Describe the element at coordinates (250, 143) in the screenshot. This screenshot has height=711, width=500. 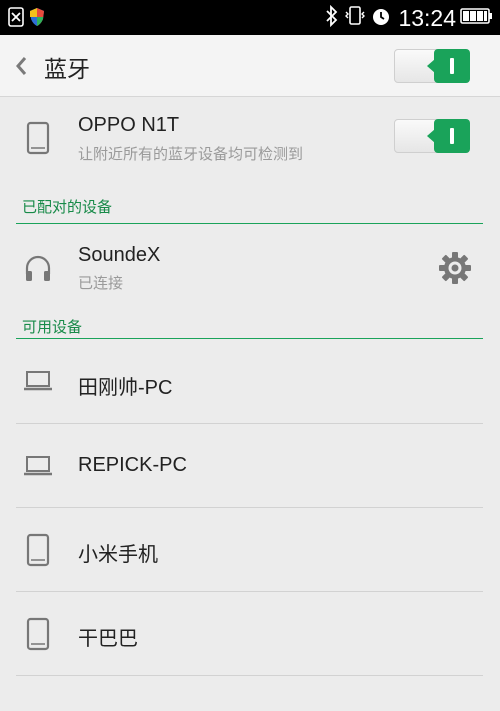
I see `this-device-row: OPPO N1T 让附近所有的蓝牙设备均可检测到` at that location.